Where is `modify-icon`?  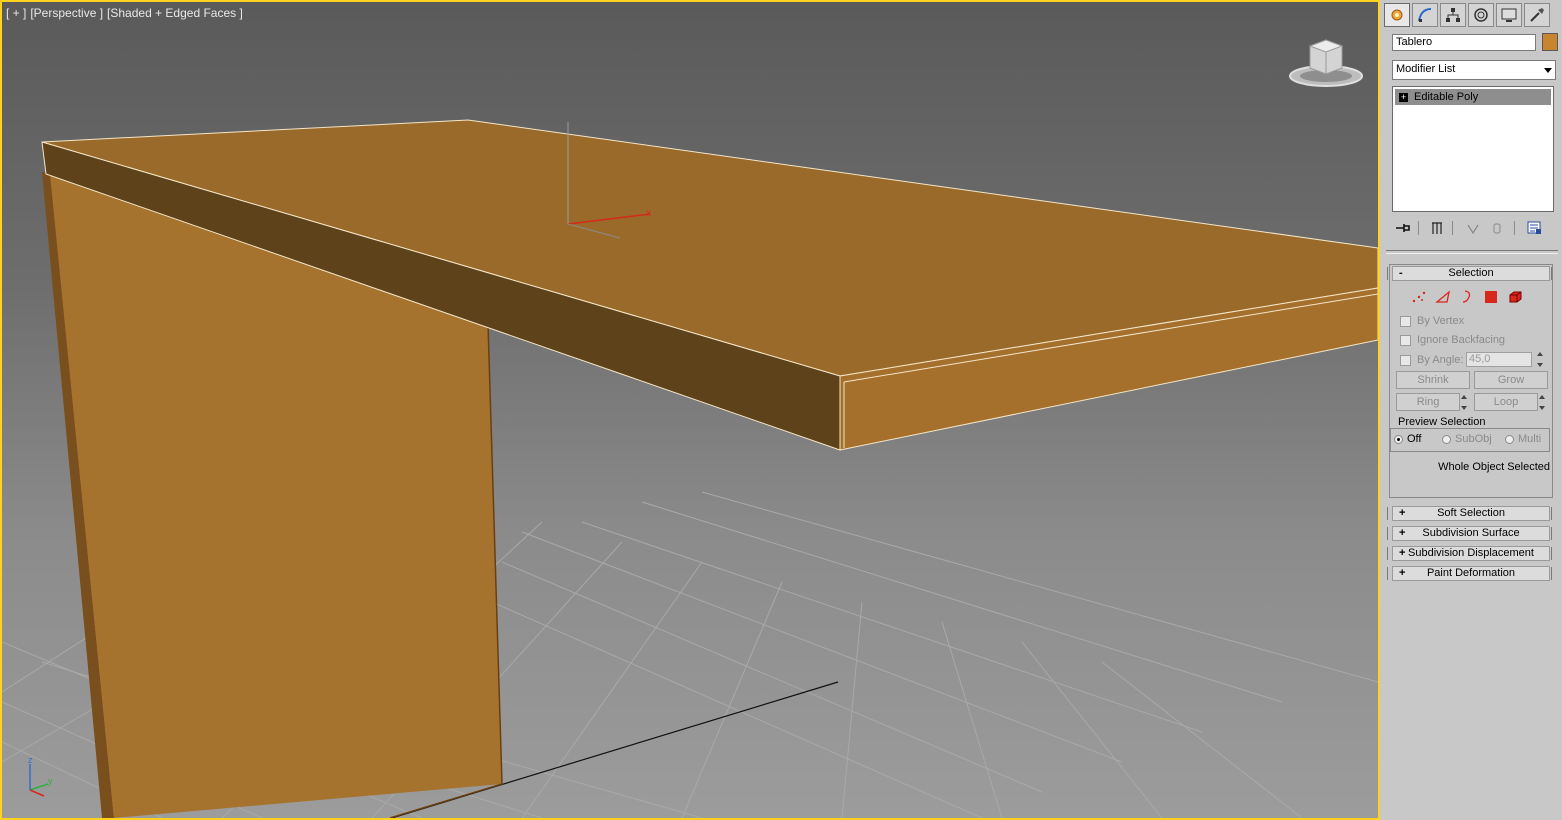
modify-icon is located at coordinates (1425, 15).